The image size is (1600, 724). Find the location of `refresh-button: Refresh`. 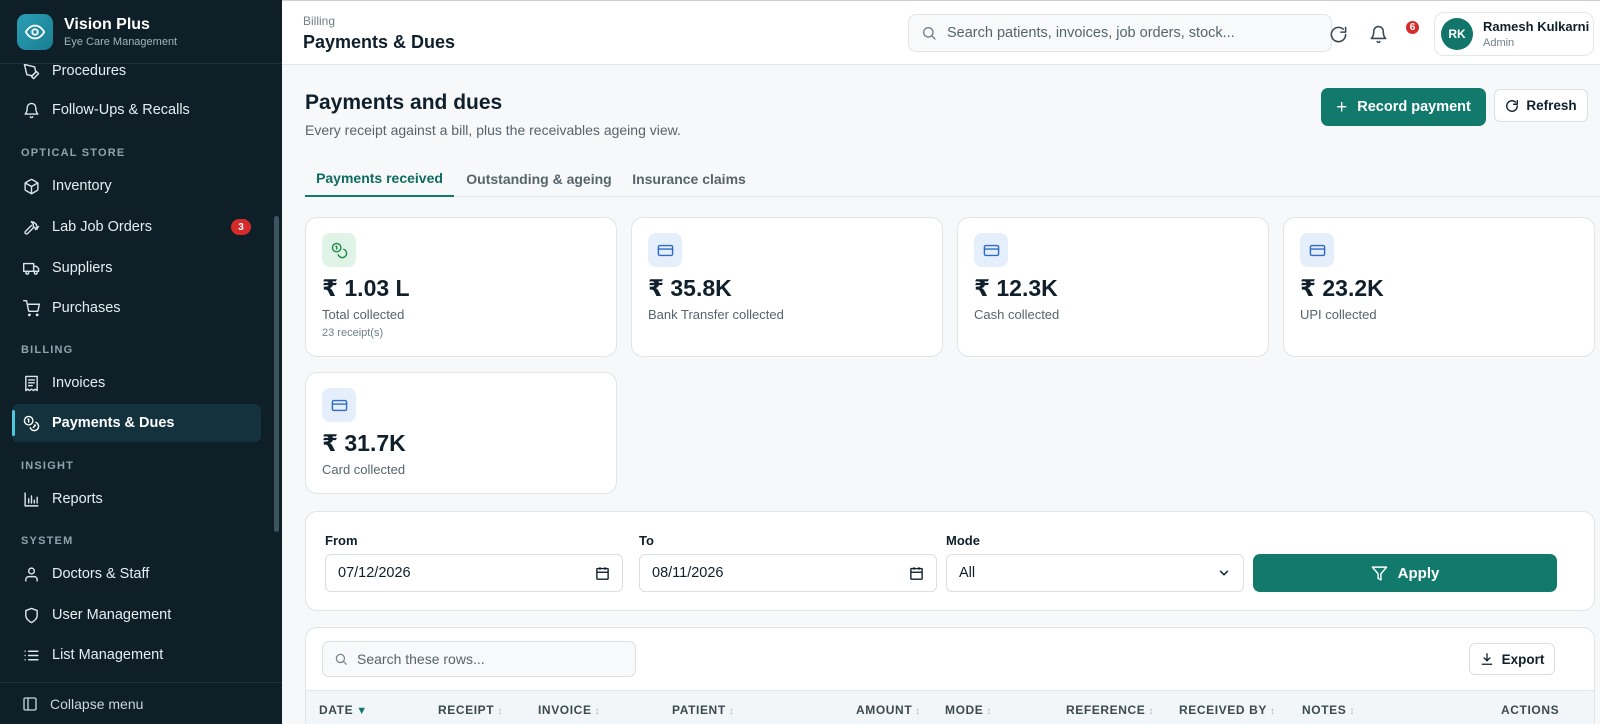

refresh-button: Refresh is located at coordinates (1541, 105).